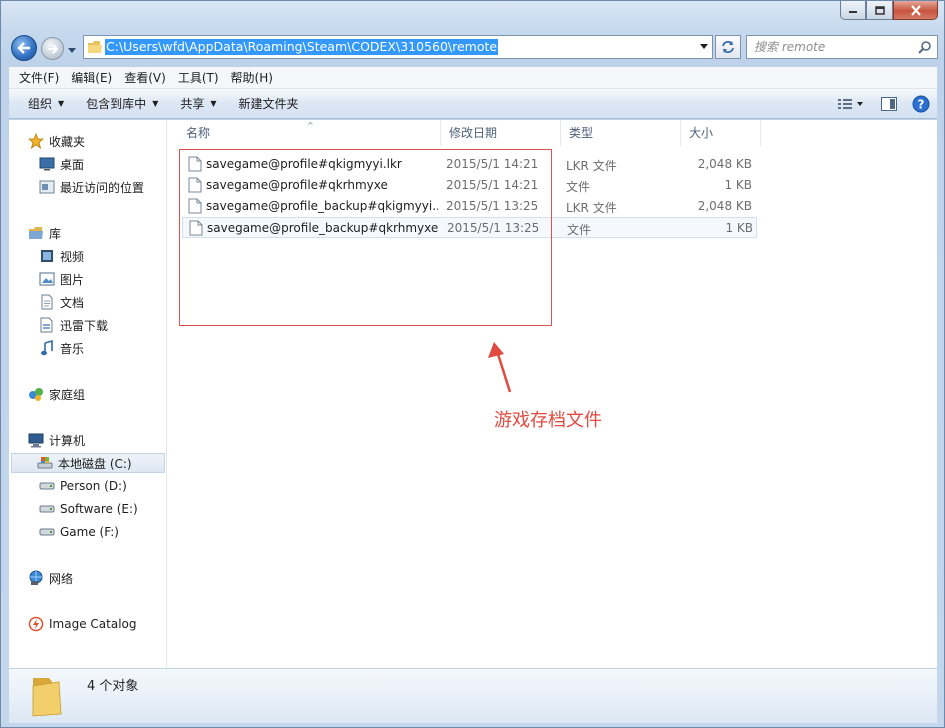 The image size is (945, 728). Describe the element at coordinates (91, 77) in the screenshot. I see `menu-edit: 编辑(E)` at that location.